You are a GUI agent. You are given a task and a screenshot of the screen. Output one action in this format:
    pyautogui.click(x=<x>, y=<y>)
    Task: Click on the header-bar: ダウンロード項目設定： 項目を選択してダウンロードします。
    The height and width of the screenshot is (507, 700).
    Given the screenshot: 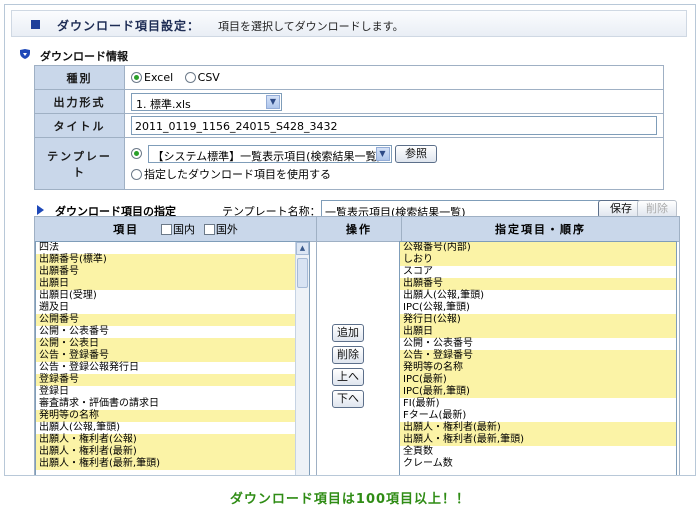 What is the action you would take?
    pyautogui.click(x=349, y=23)
    